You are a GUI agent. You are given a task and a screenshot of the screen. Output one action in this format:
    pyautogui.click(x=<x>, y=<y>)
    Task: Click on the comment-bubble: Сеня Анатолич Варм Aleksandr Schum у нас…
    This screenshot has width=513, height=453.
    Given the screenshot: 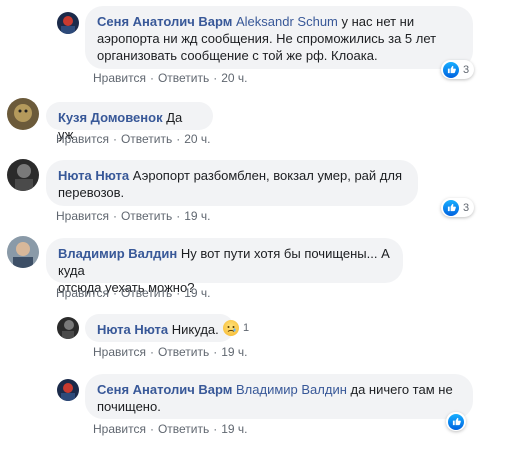 What is the action you would take?
    pyautogui.click(x=279, y=37)
    